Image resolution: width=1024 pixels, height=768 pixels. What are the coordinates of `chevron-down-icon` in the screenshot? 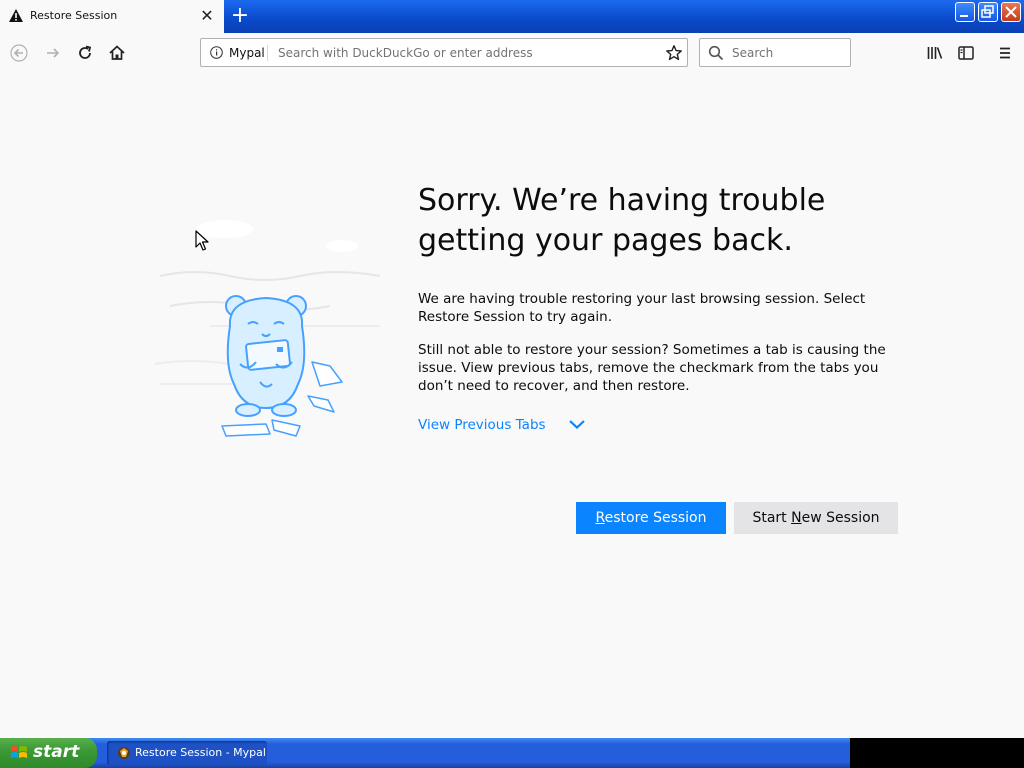 It's located at (577, 424).